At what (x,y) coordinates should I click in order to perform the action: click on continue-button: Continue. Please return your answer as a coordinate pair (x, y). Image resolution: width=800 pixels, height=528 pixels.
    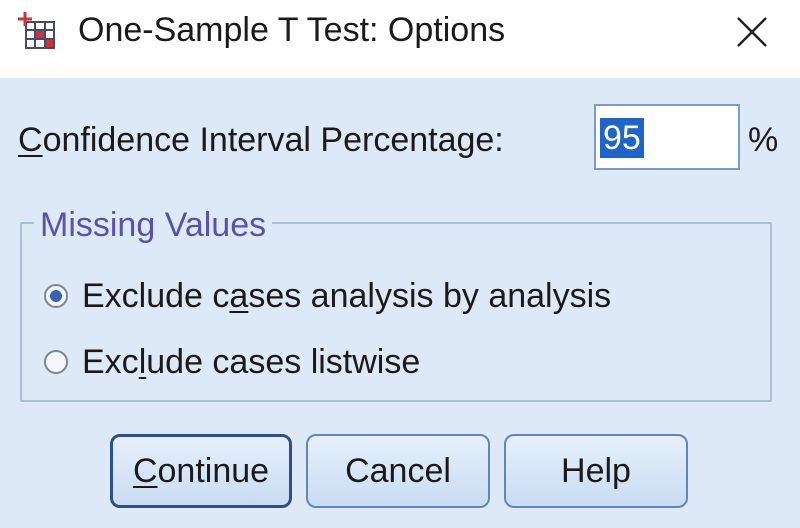
    Looking at the image, I should click on (201, 471).